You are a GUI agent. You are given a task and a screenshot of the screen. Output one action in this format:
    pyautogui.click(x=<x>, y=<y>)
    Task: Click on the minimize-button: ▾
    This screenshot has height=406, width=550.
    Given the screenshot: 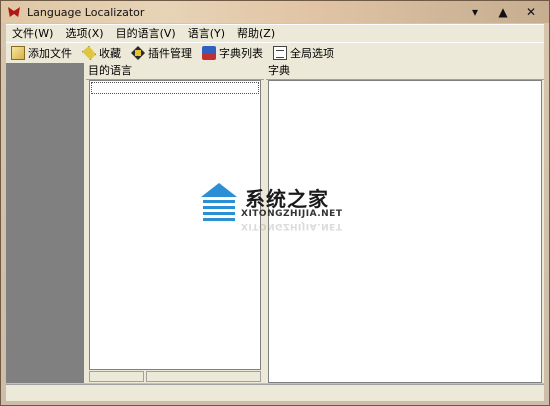 What is the action you would take?
    pyautogui.click(x=475, y=11)
    